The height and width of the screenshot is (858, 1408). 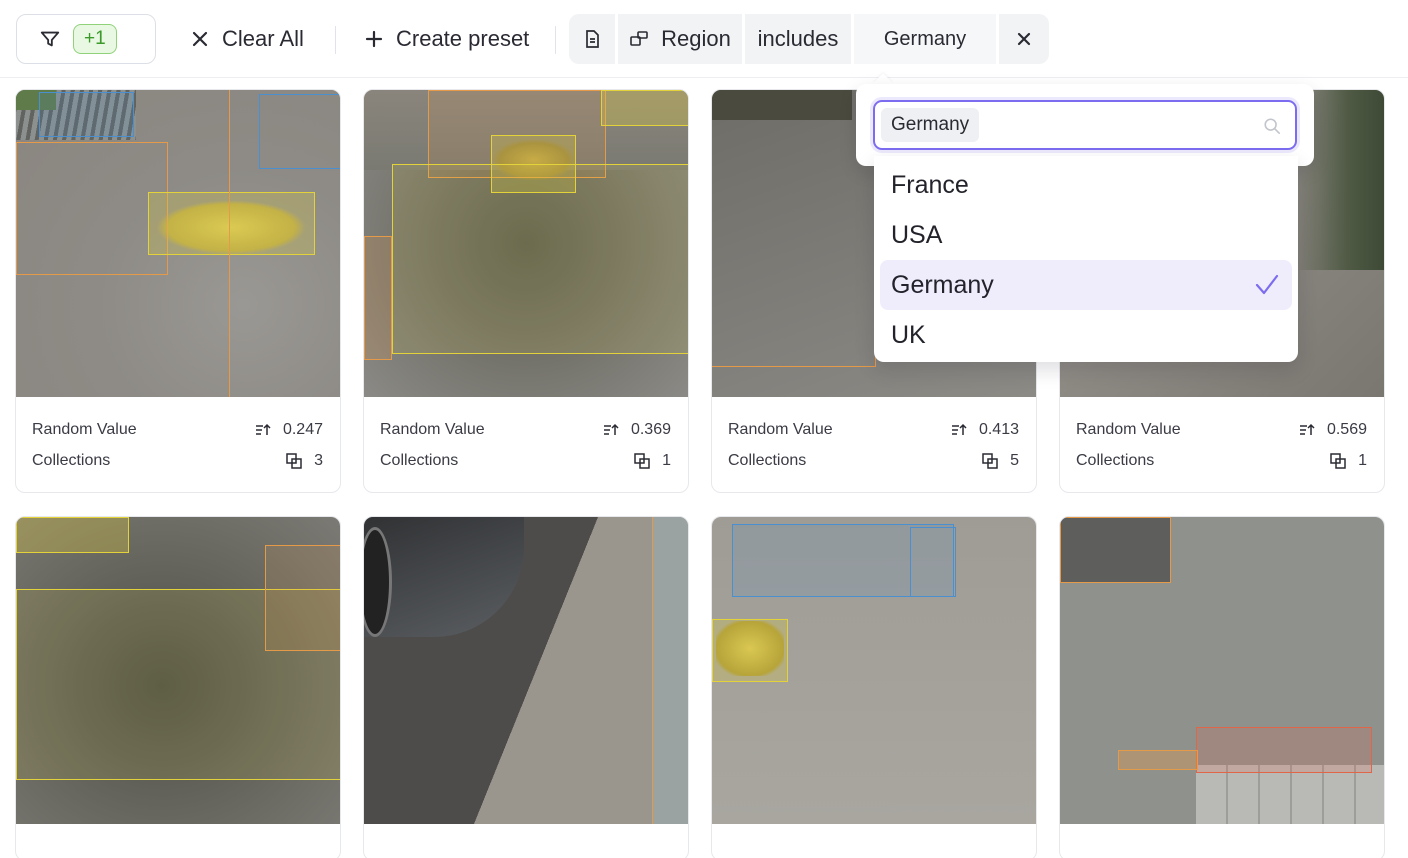 I want to click on clear-all-button: Clear All, so click(x=247, y=39).